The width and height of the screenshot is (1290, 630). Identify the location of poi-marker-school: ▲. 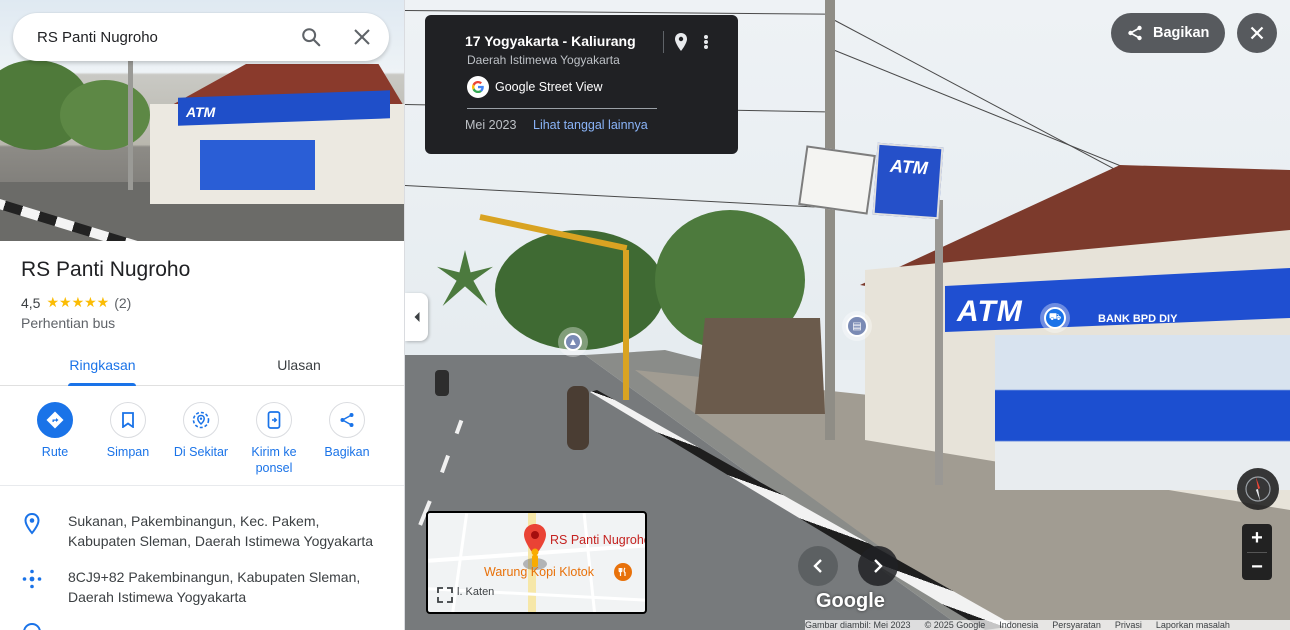
(573, 342).